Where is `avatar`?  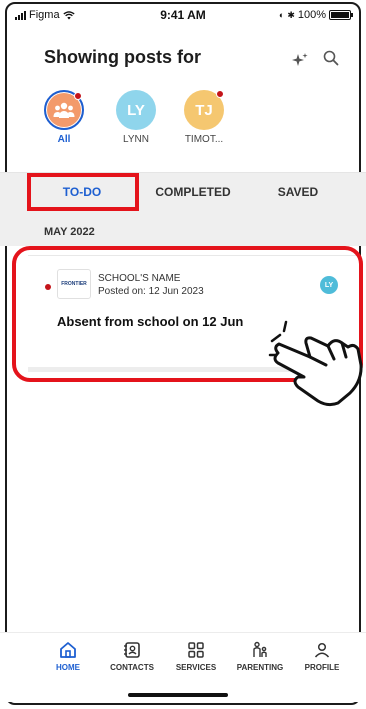 avatar is located at coordinates (64, 110).